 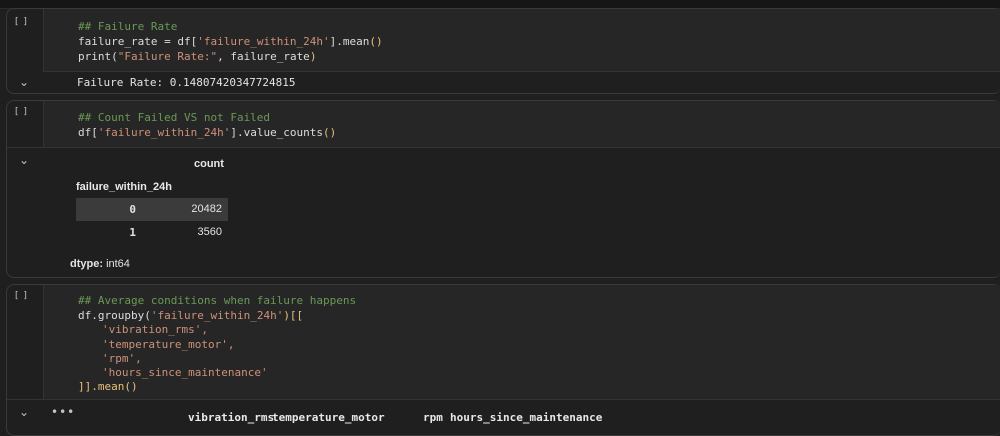 I want to click on dtype-value: int64, so click(x=118, y=264).